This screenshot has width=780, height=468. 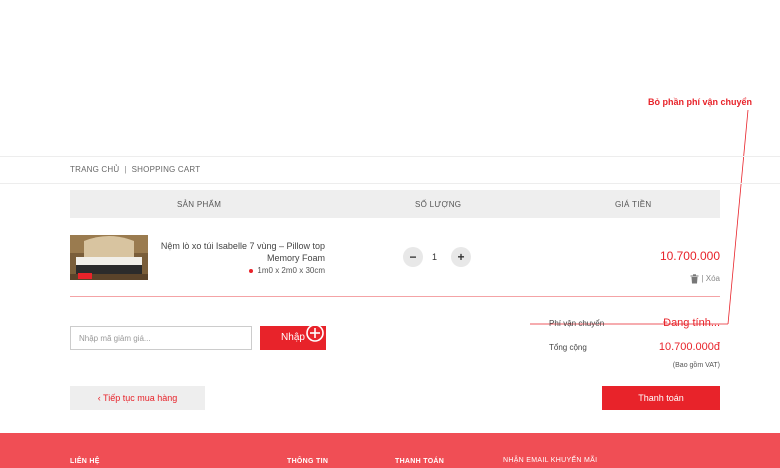 What do you see at coordinates (307, 461) in the screenshot?
I see `footer-info: THÔNG TIN` at bounding box center [307, 461].